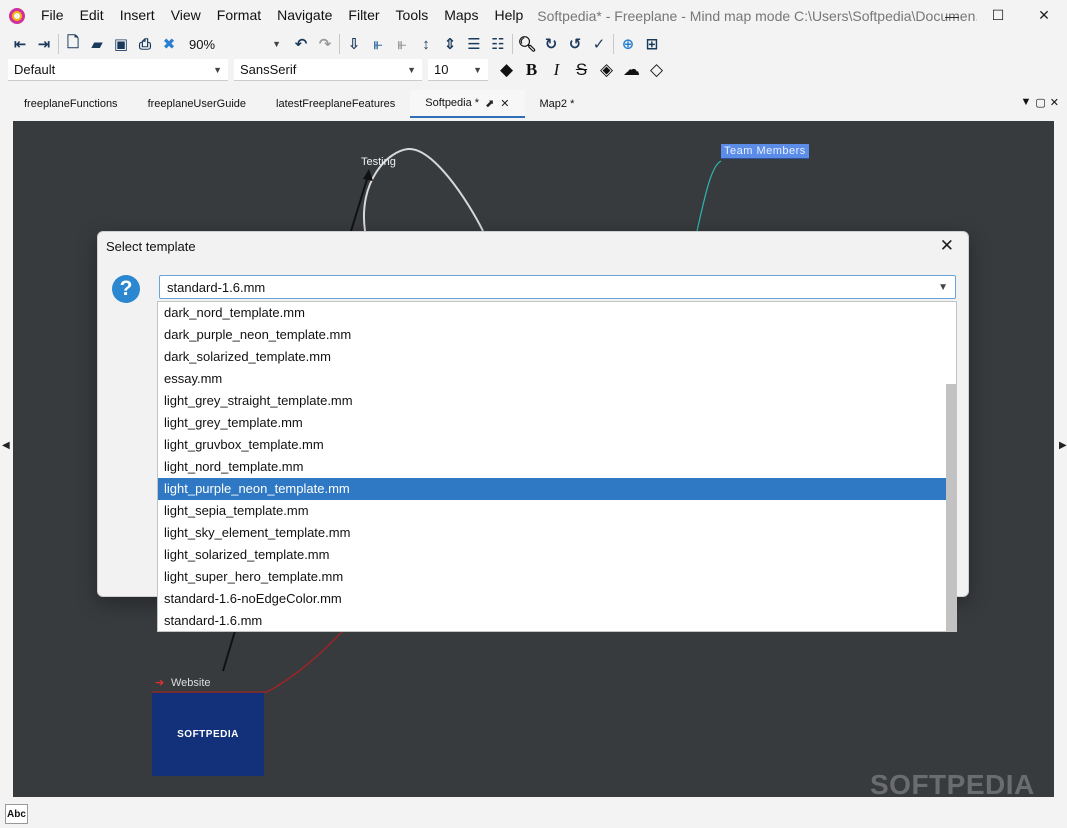  What do you see at coordinates (1044, 15) in the screenshot?
I see `close-window-button: ✕` at bounding box center [1044, 15].